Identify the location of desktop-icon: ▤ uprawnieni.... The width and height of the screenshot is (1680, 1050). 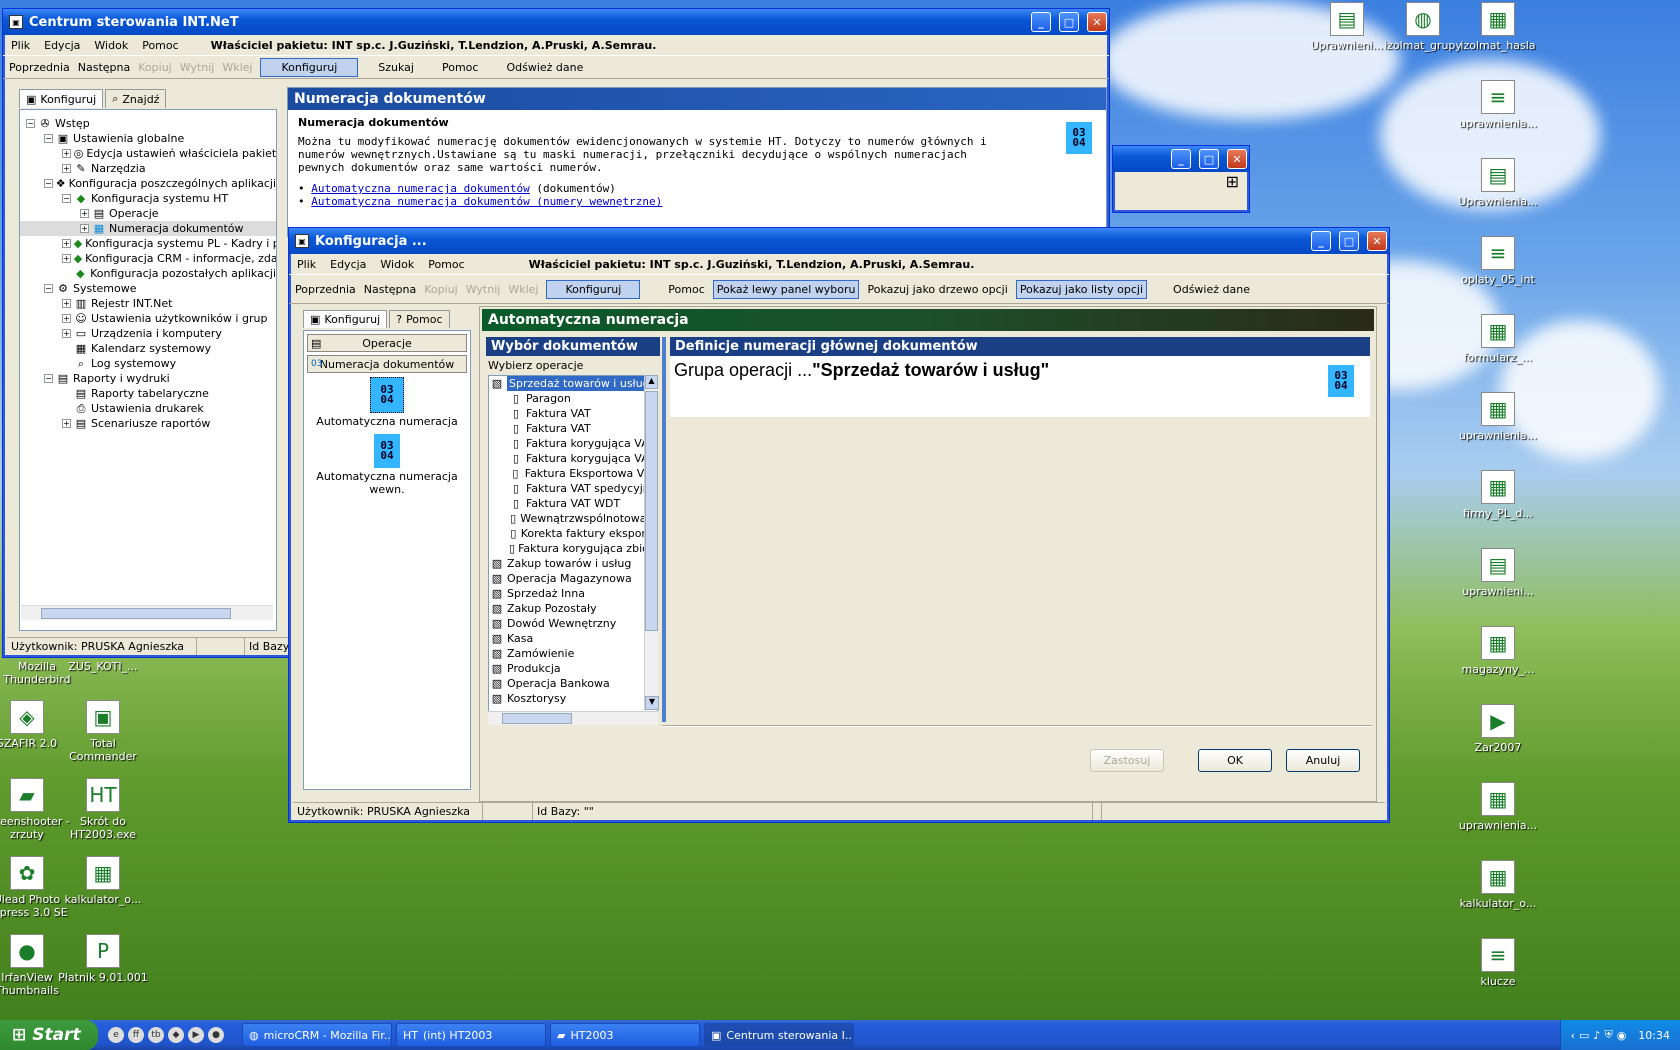
(1498, 573).